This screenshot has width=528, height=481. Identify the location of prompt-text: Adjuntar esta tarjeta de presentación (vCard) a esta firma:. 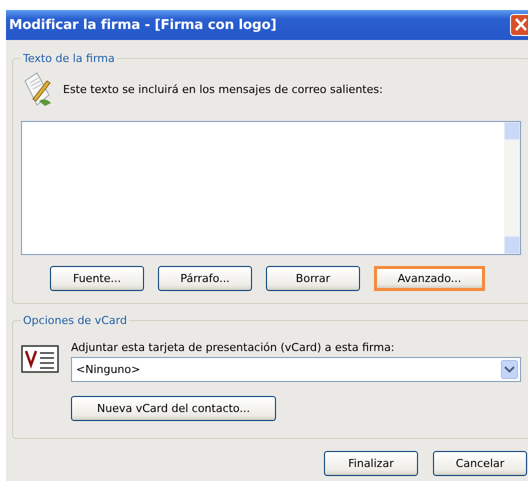
(233, 347).